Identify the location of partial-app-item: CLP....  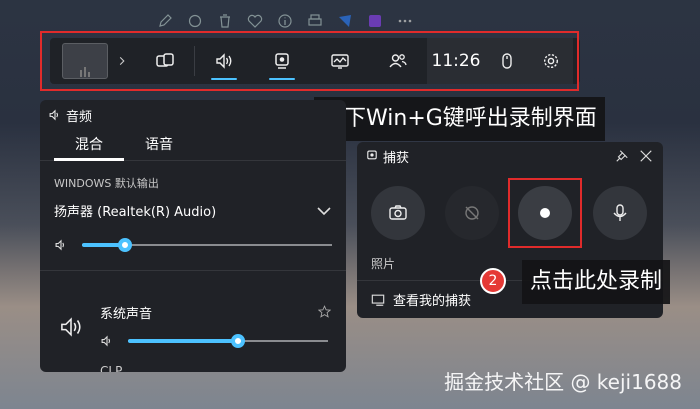
(116, 368).